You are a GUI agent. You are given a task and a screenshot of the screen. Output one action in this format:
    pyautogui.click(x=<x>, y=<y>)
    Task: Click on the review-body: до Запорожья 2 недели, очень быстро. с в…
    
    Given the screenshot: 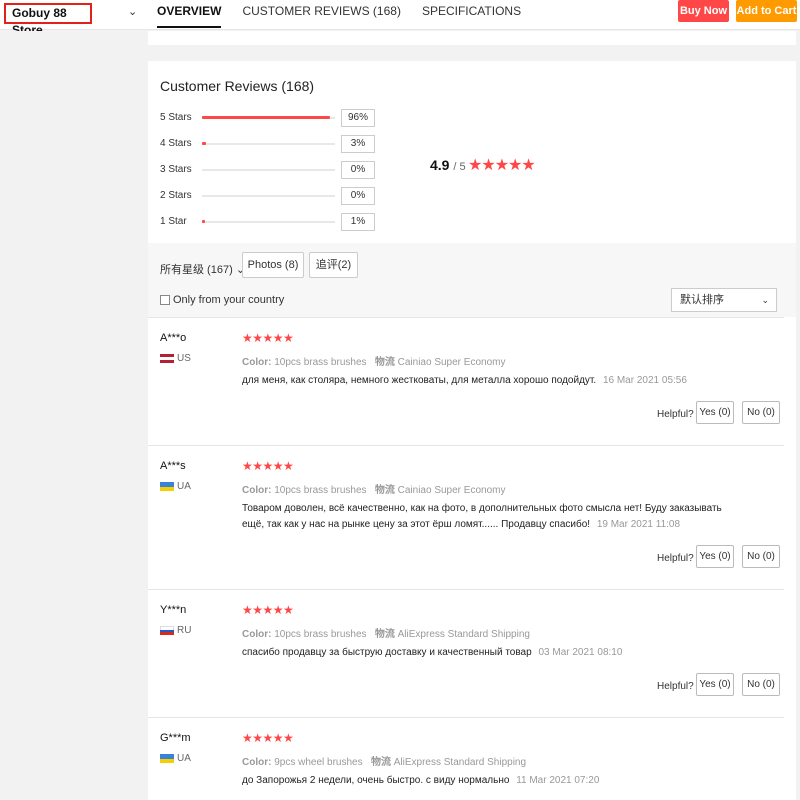 What is the action you would take?
    pyautogui.click(x=376, y=780)
    